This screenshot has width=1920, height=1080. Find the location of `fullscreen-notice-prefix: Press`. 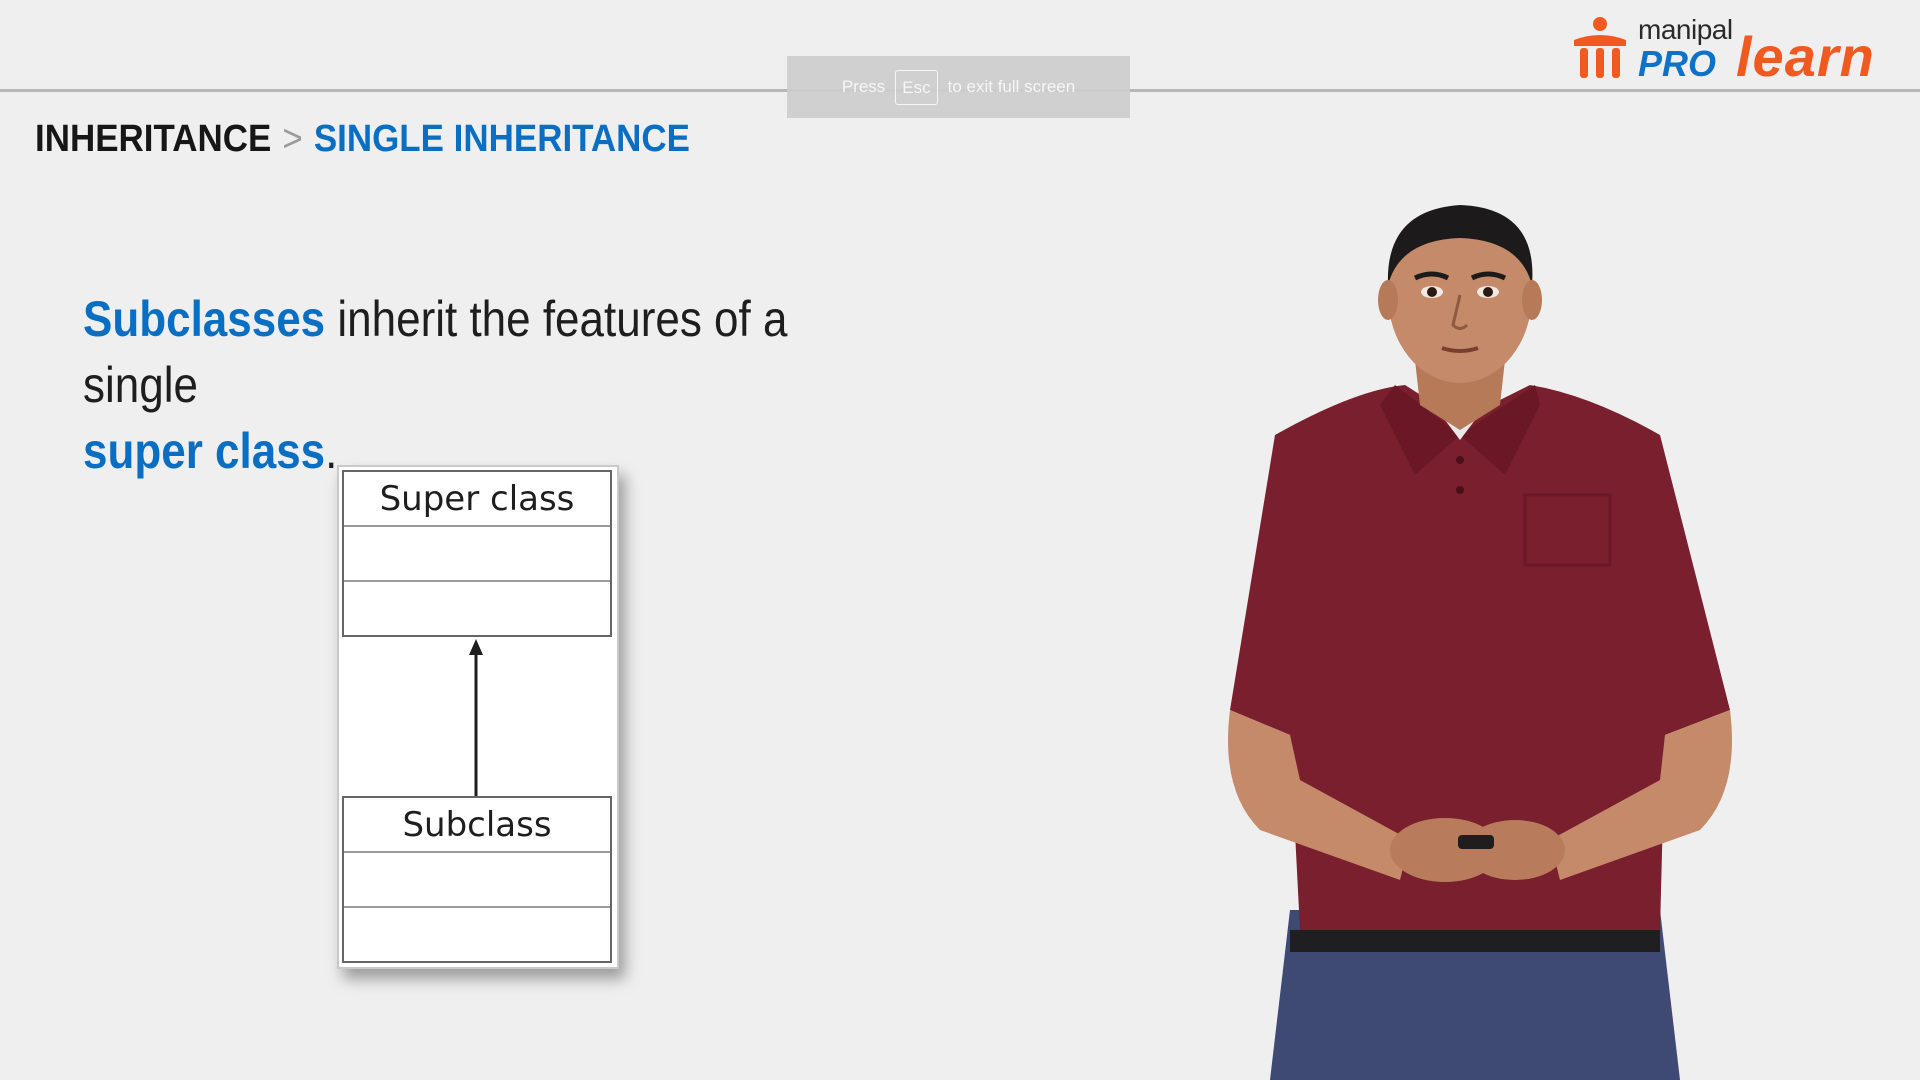

fullscreen-notice-prefix: Press is located at coordinates (863, 86).